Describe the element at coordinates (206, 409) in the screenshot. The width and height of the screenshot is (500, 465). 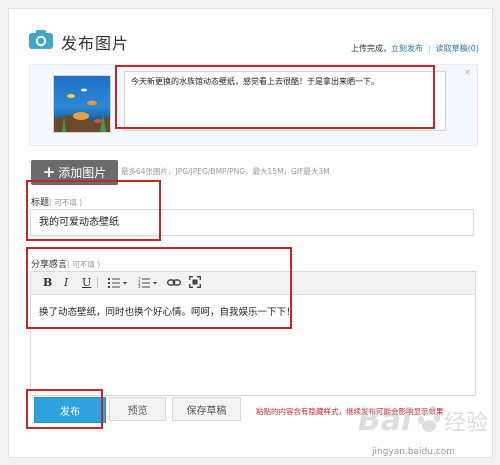
I see `save-draft-button: 保存草稿` at that location.